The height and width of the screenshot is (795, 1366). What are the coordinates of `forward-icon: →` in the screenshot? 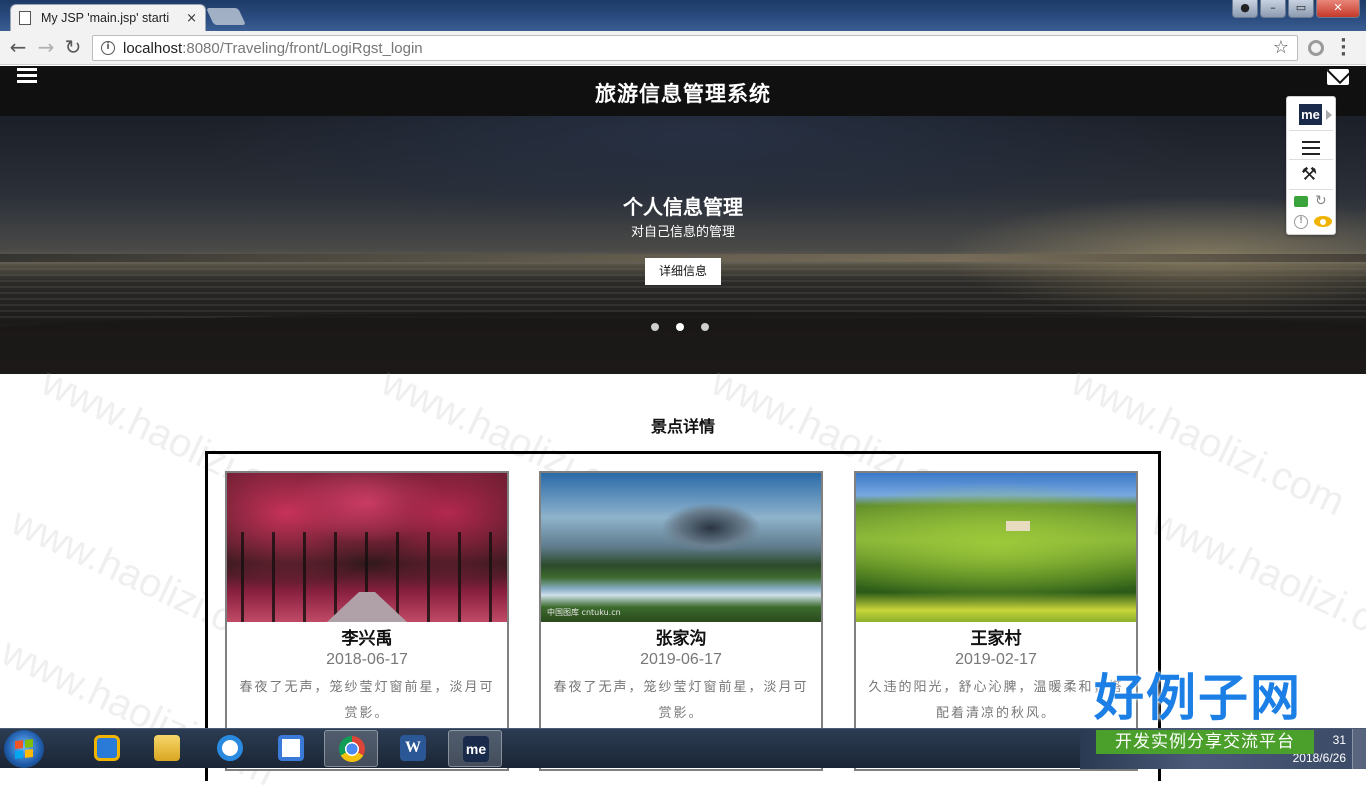 It's located at (46, 48).